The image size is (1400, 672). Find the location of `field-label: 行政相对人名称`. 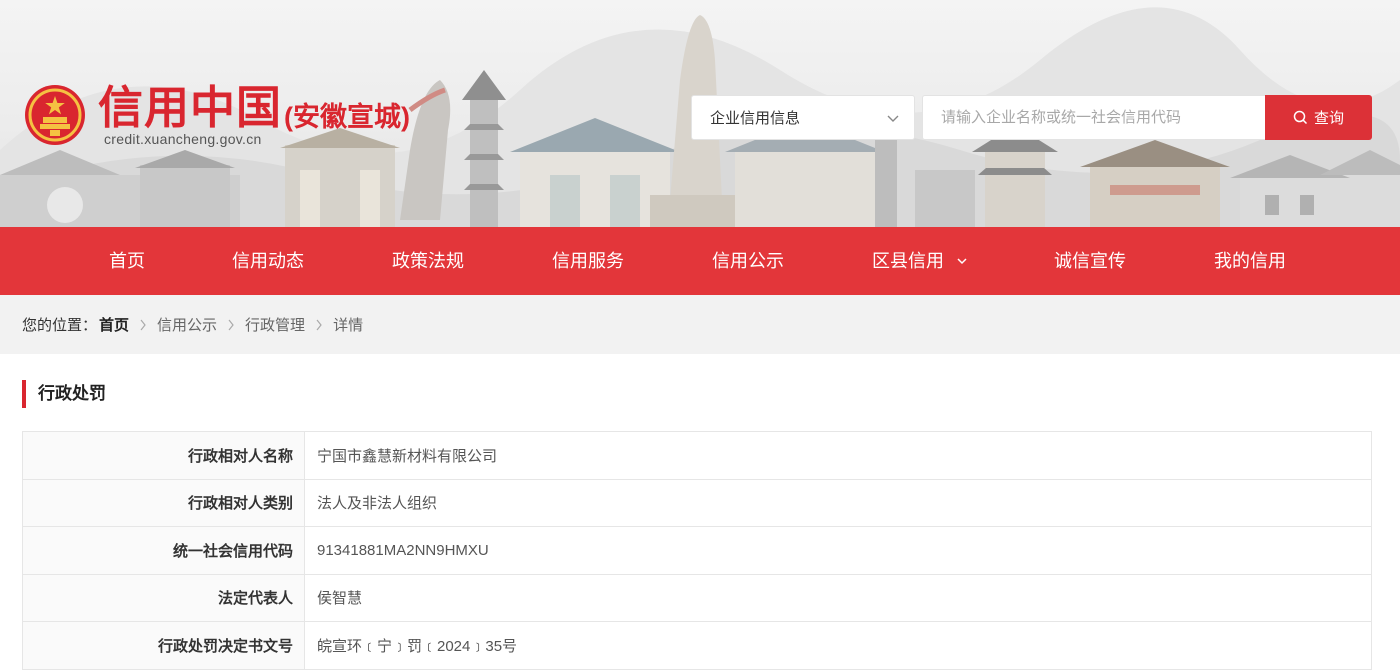

field-label: 行政相对人名称 is located at coordinates (163, 455).